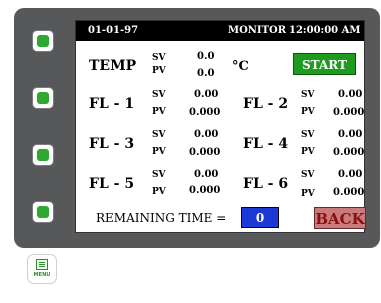 The height and width of the screenshot is (303, 381). Describe the element at coordinates (308, 194) in the screenshot. I see `fl6-pv-tag: PV` at that location.